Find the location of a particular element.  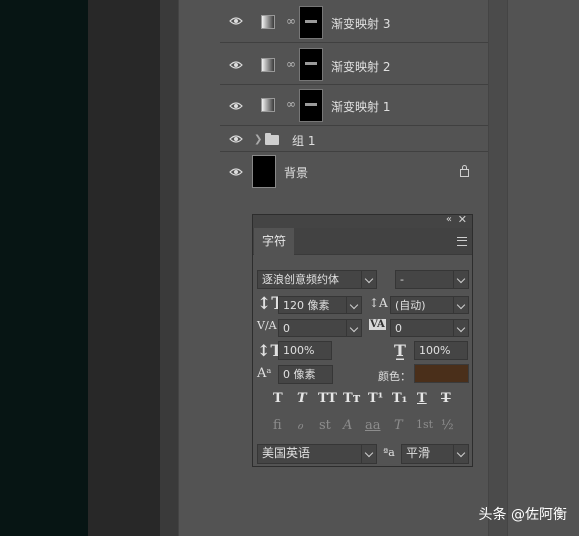

collapse-icon: « is located at coordinates (449, 219).